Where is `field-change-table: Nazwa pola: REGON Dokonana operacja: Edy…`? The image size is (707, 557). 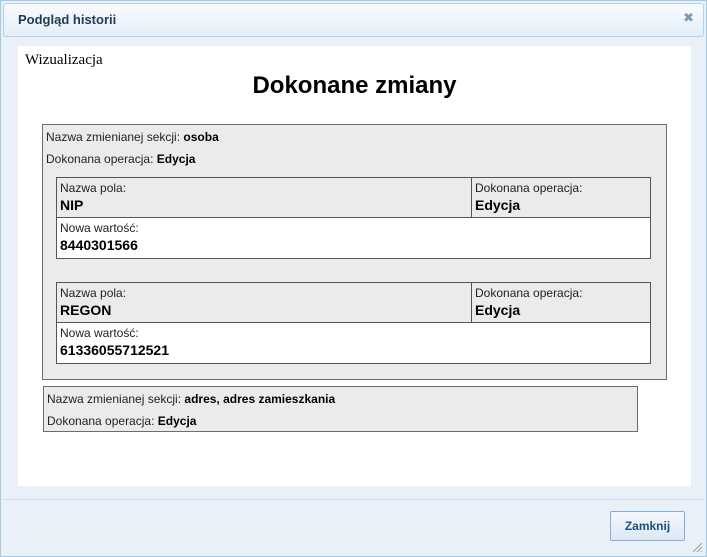
field-change-table: Nazwa pola: REGON Dokonana operacja: Edy… is located at coordinates (353, 323).